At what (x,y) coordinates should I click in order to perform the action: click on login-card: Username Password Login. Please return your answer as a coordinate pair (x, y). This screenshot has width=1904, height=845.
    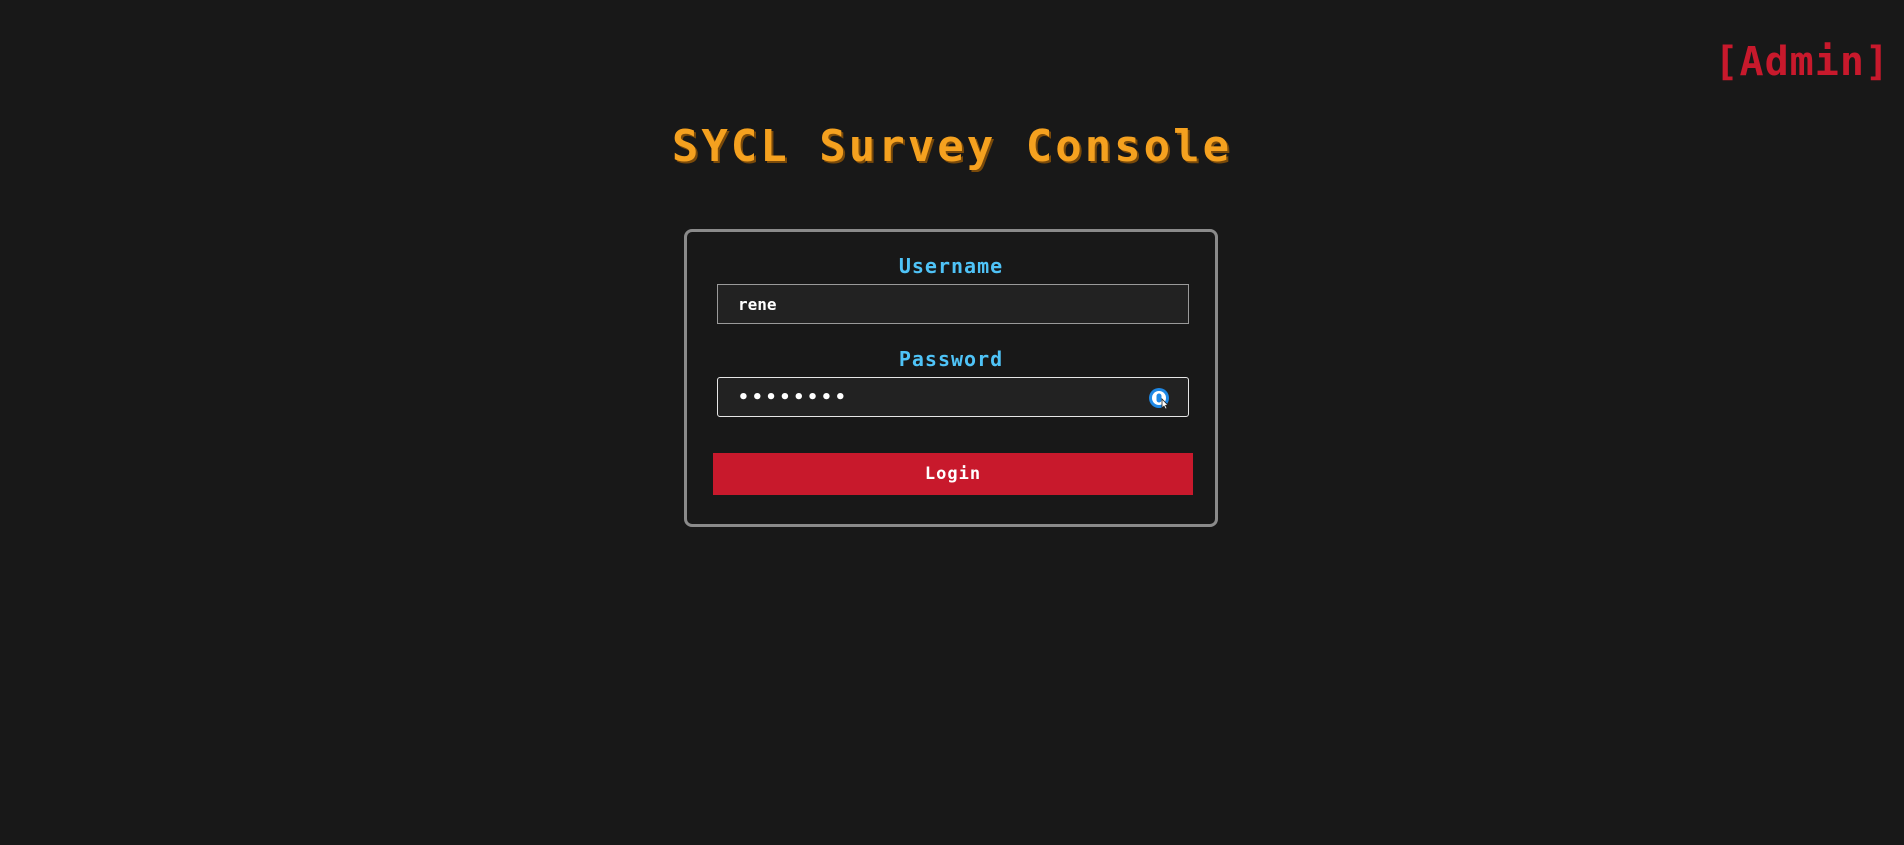
    Looking at the image, I should click on (951, 378).